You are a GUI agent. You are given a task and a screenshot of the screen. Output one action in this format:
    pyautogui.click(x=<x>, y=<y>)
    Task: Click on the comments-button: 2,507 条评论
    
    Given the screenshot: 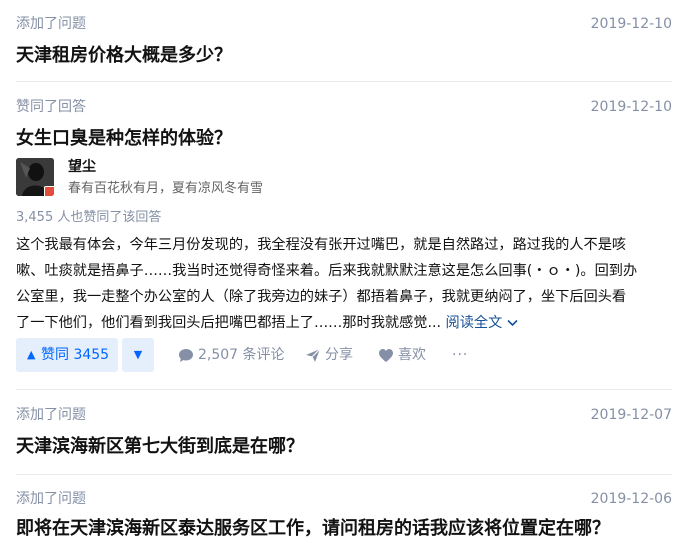 What is the action you would take?
    pyautogui.click(x=233, y=355)
    